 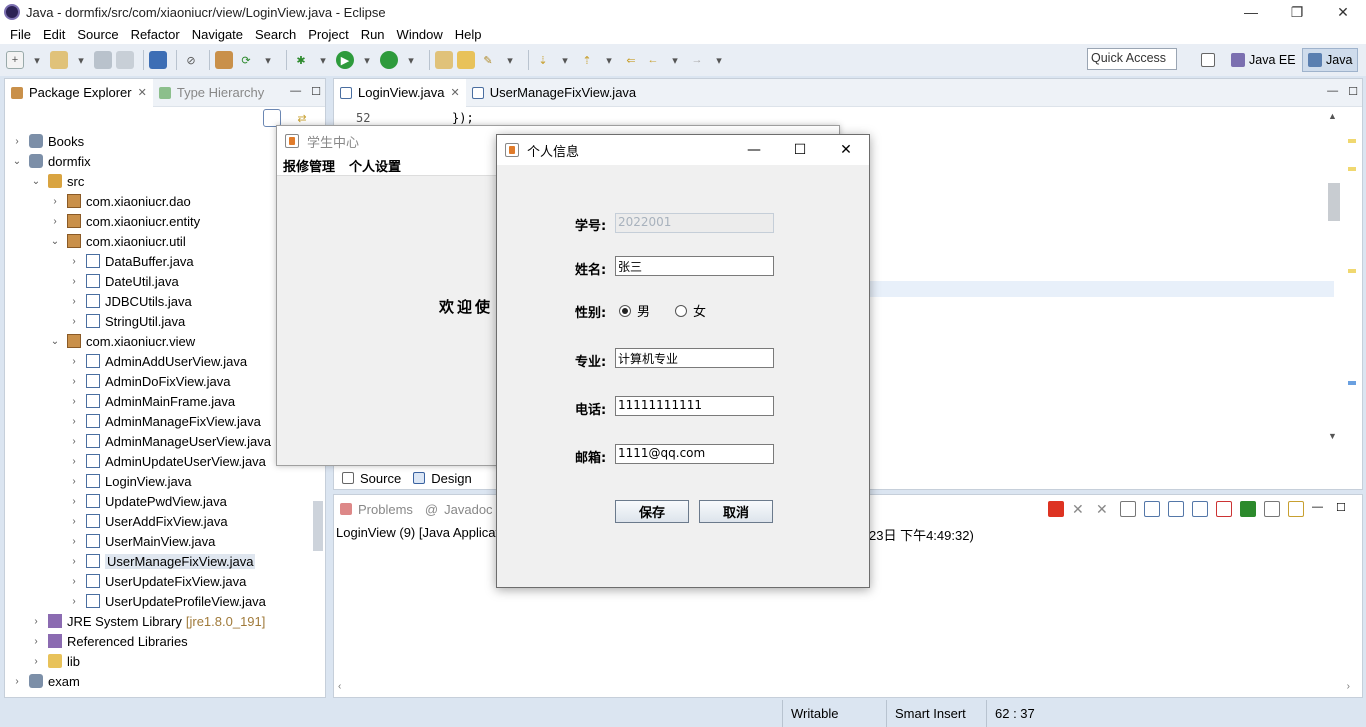 I want to click on tab-login-view: LoginView.java ✕, so click(x=400, y=92).